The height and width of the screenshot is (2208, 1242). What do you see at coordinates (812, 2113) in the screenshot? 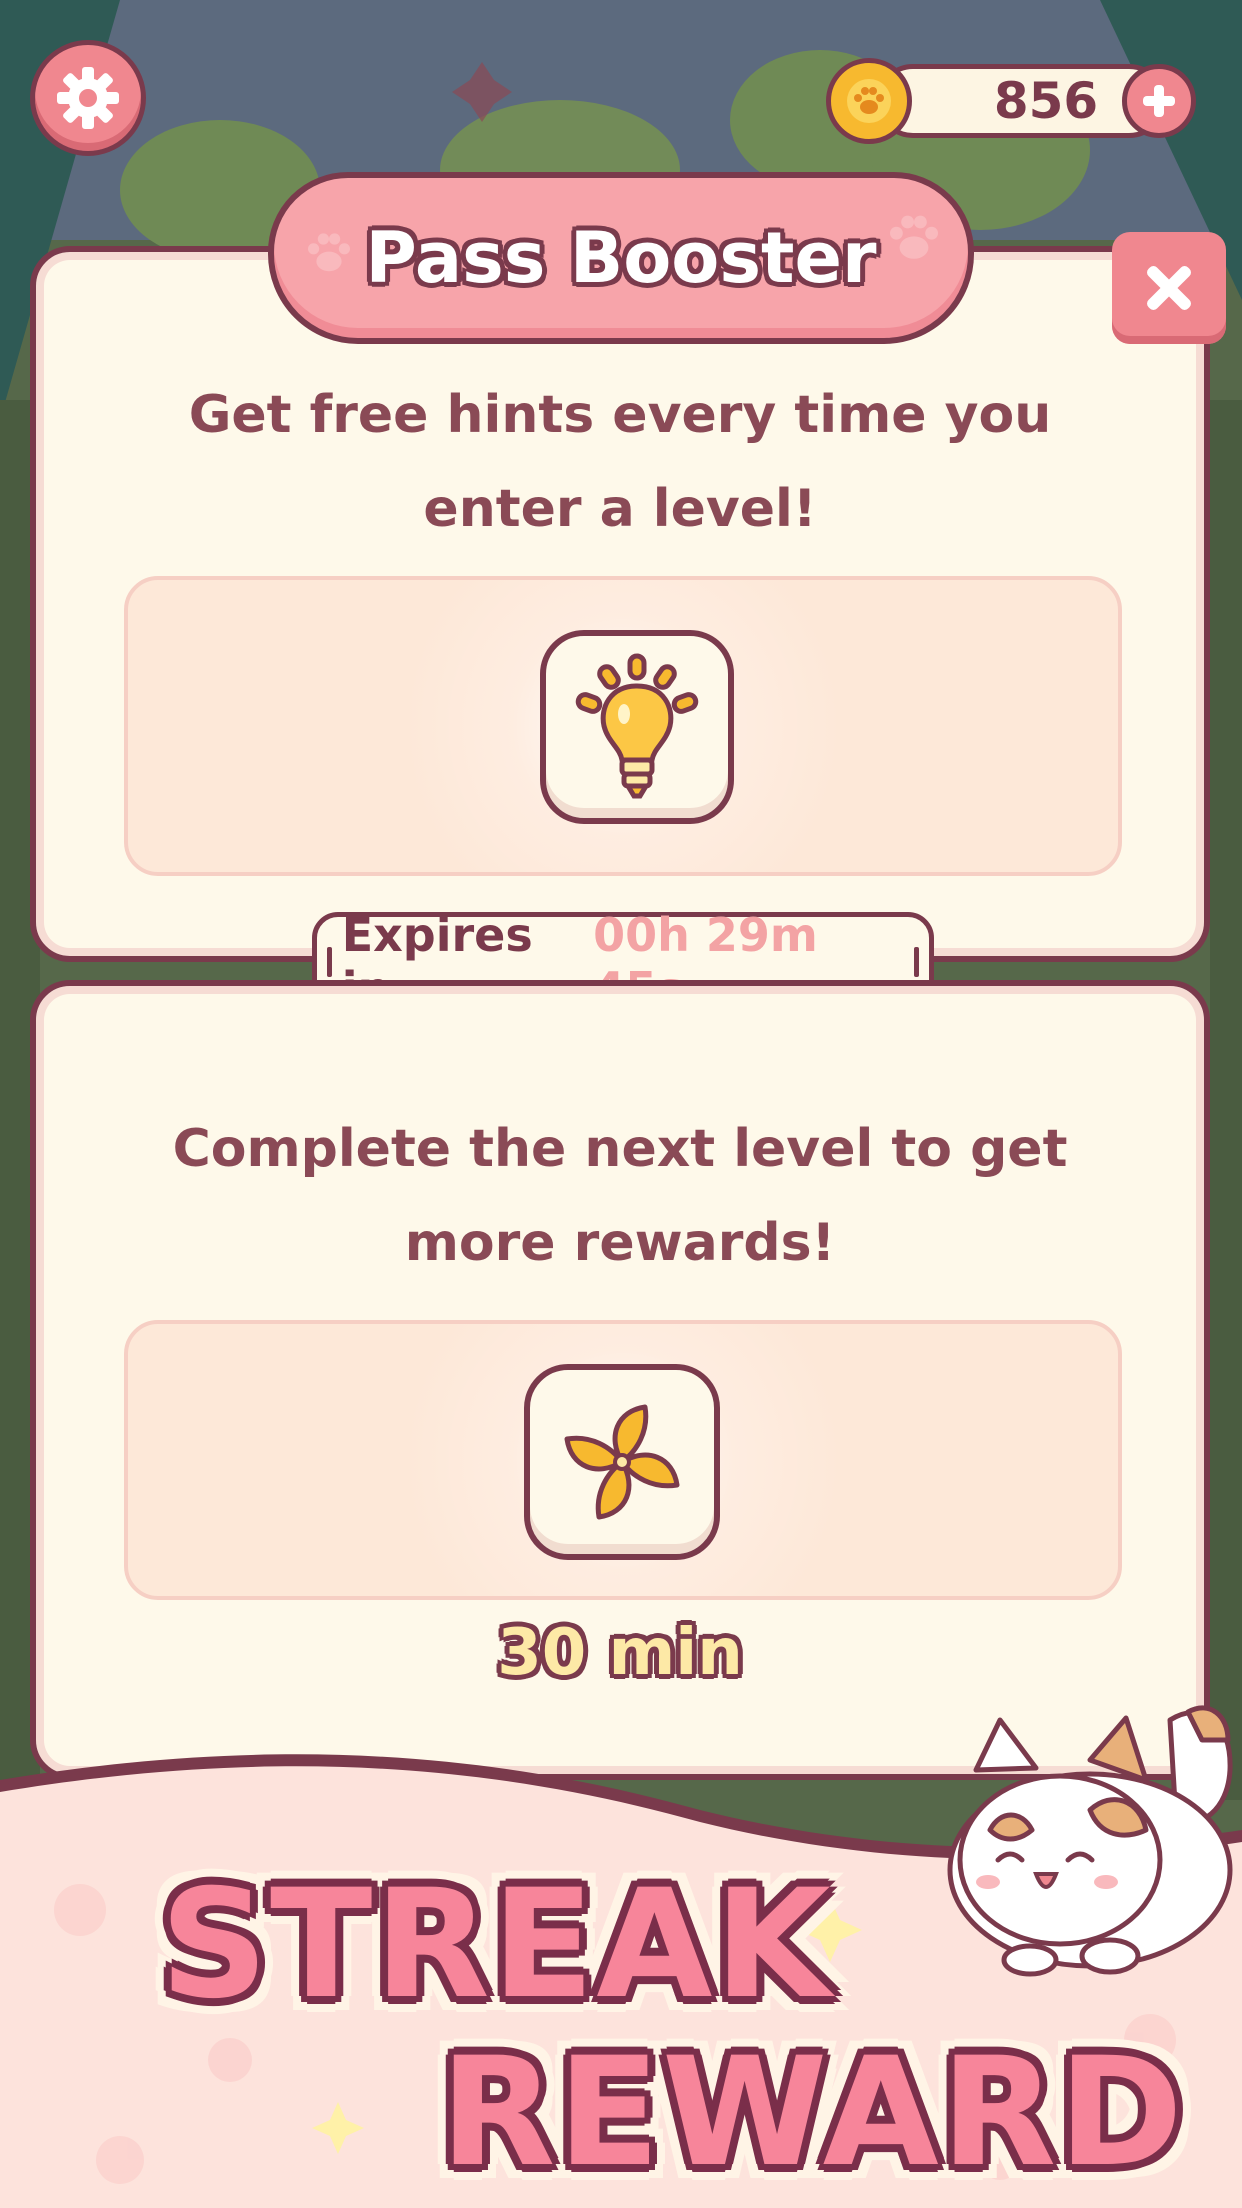
I see `promo-title-line2: REWARD` at bounding box center [812, 2113].